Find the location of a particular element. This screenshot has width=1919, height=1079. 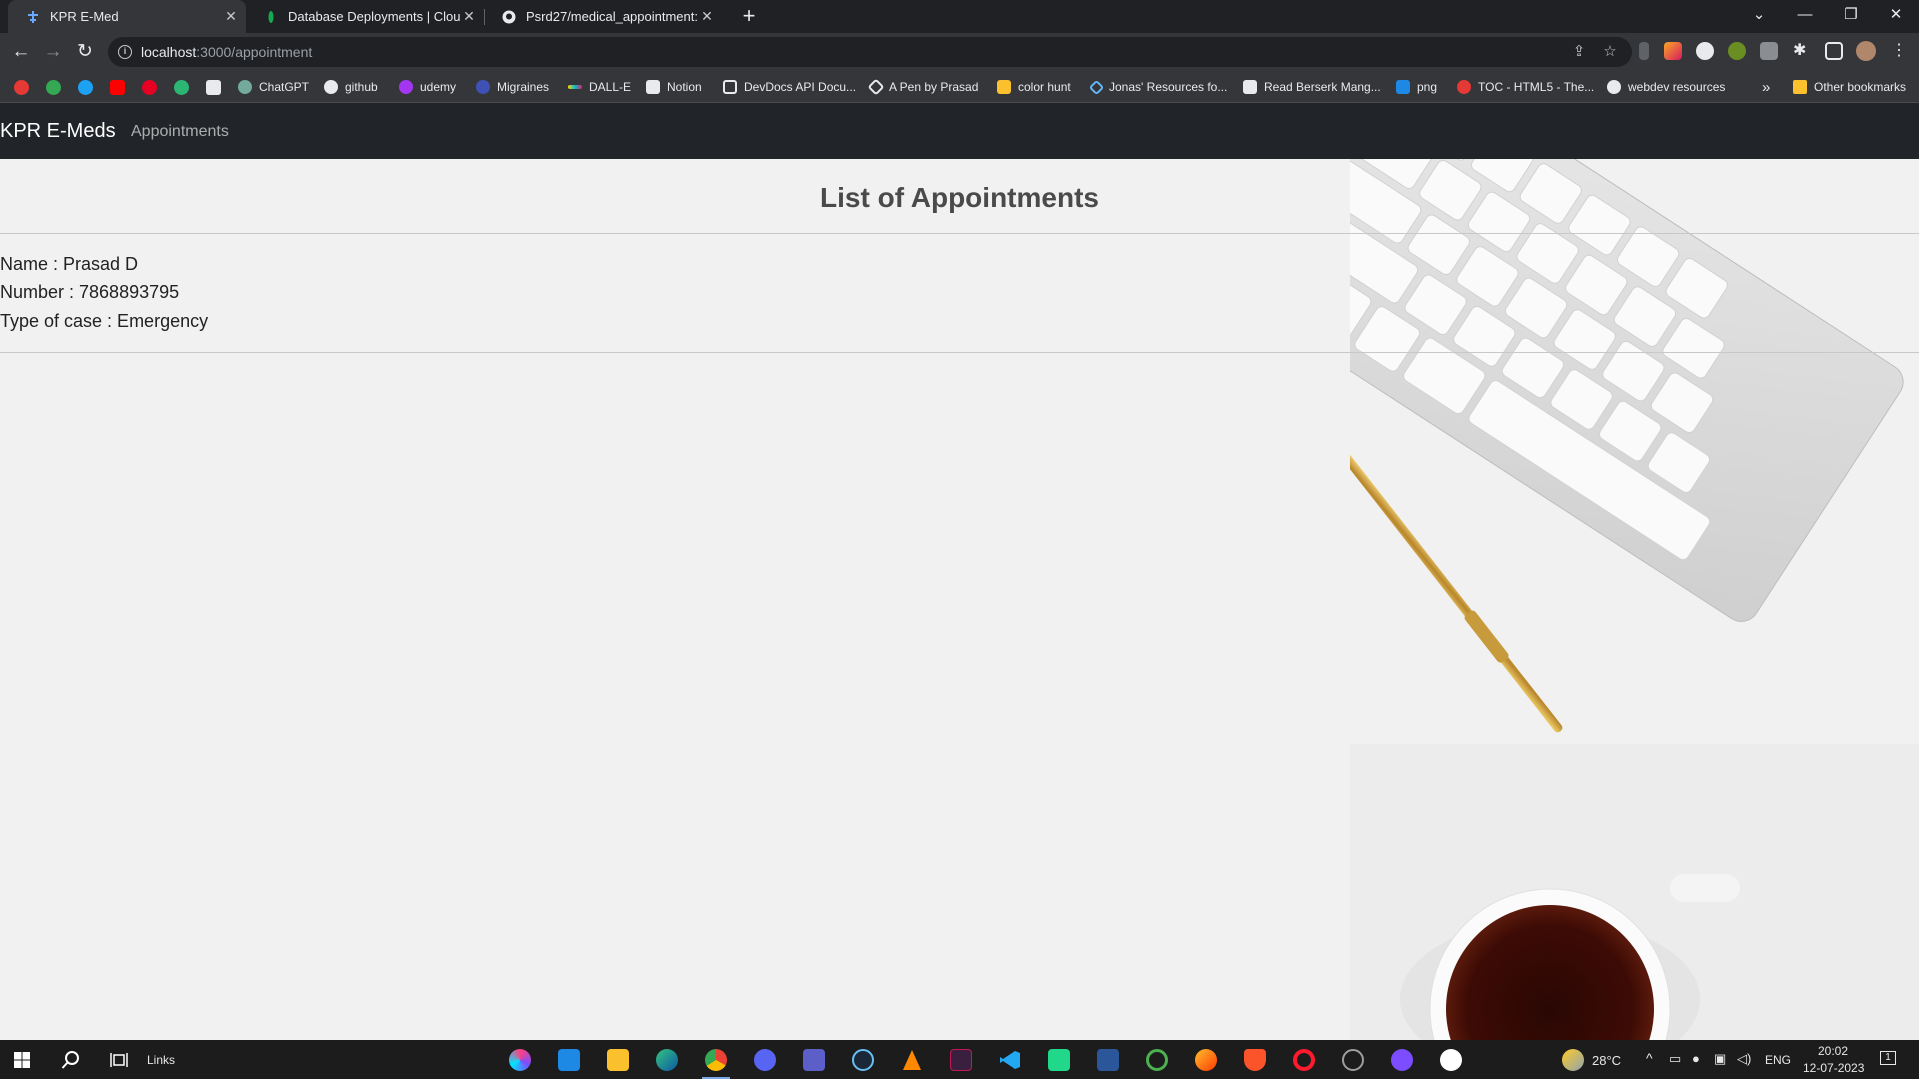

task-view-icon is located at coordinates (119, 1060).